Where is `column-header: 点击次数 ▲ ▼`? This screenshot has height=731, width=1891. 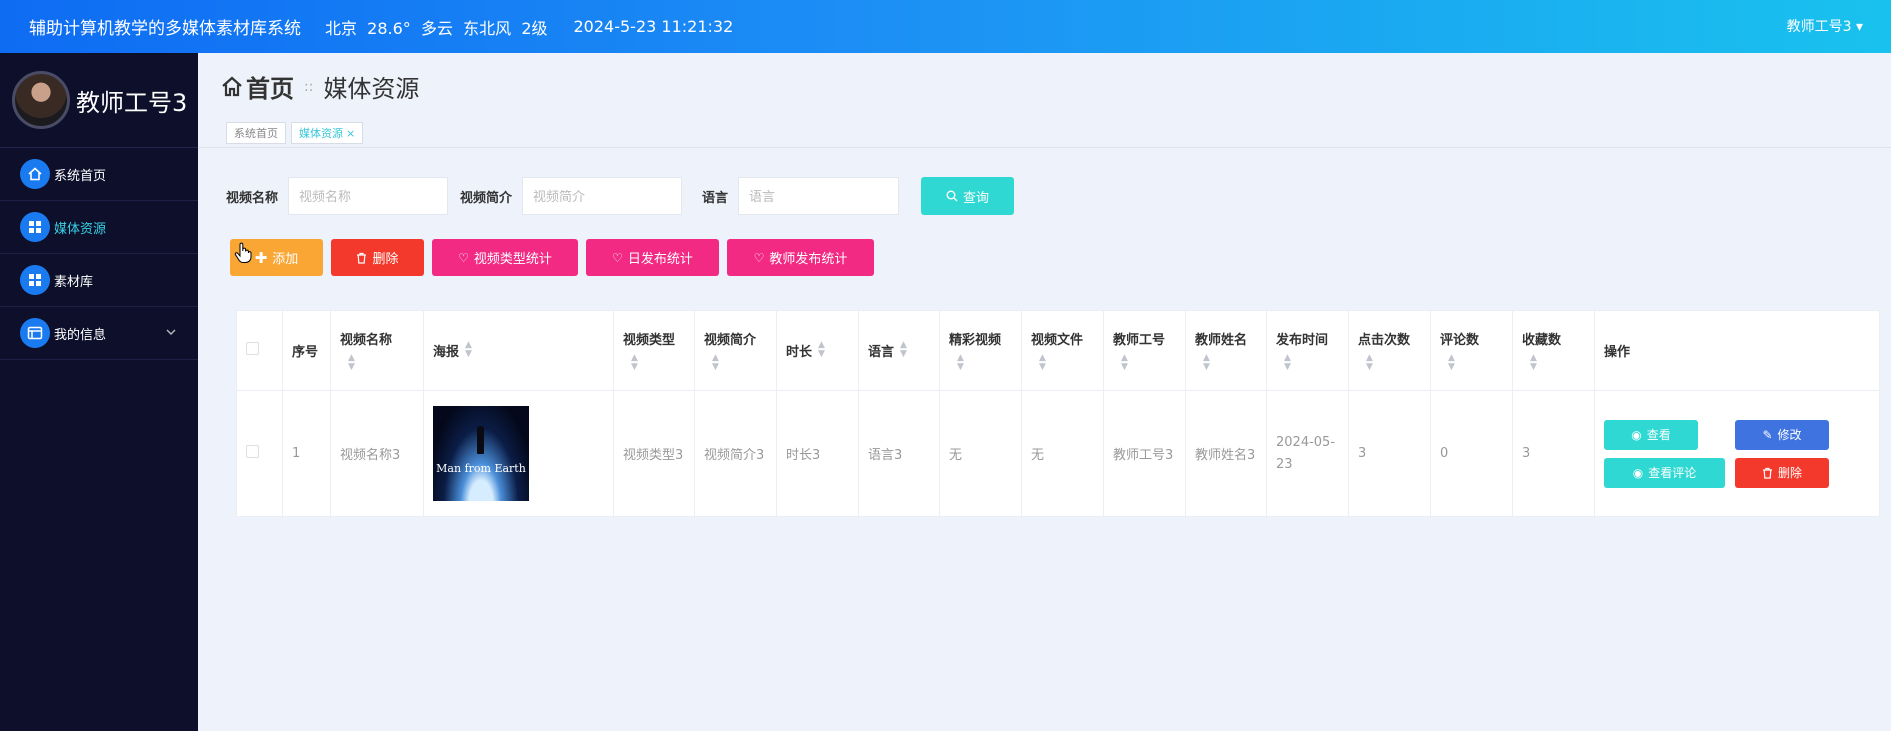 column-header: 点击次数 ▲ ▼ is located at coordinates (1389, 350).